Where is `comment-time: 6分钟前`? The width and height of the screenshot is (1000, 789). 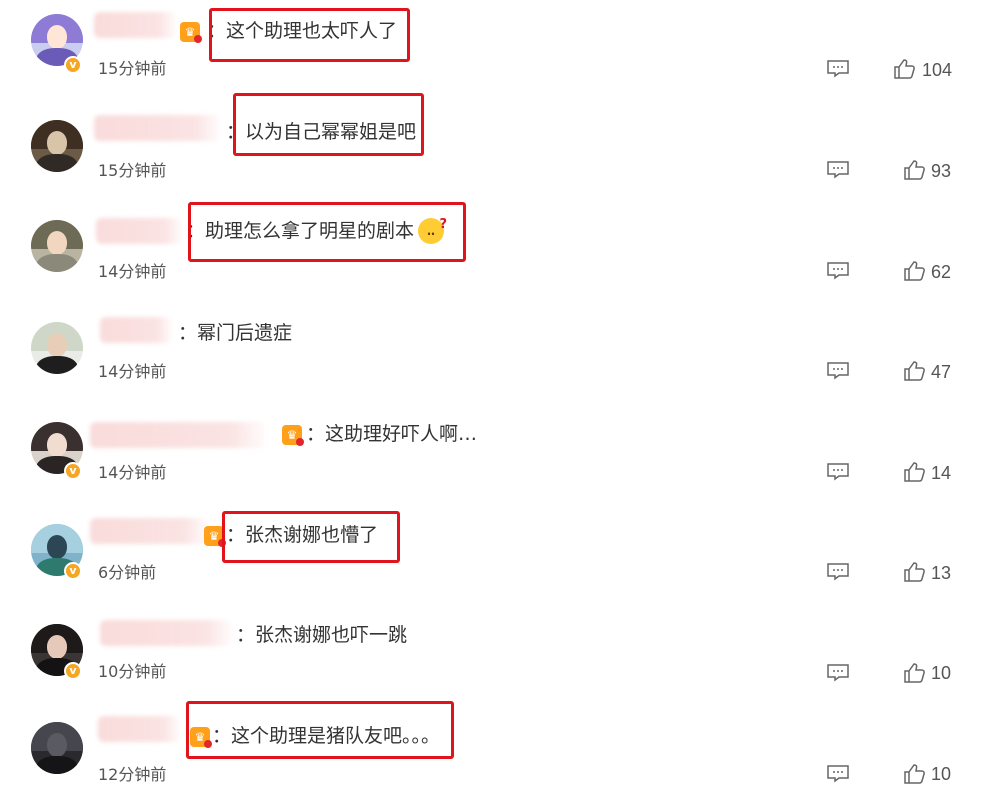 comment-time: 6分钟前 is located at coordinates (127, 572).